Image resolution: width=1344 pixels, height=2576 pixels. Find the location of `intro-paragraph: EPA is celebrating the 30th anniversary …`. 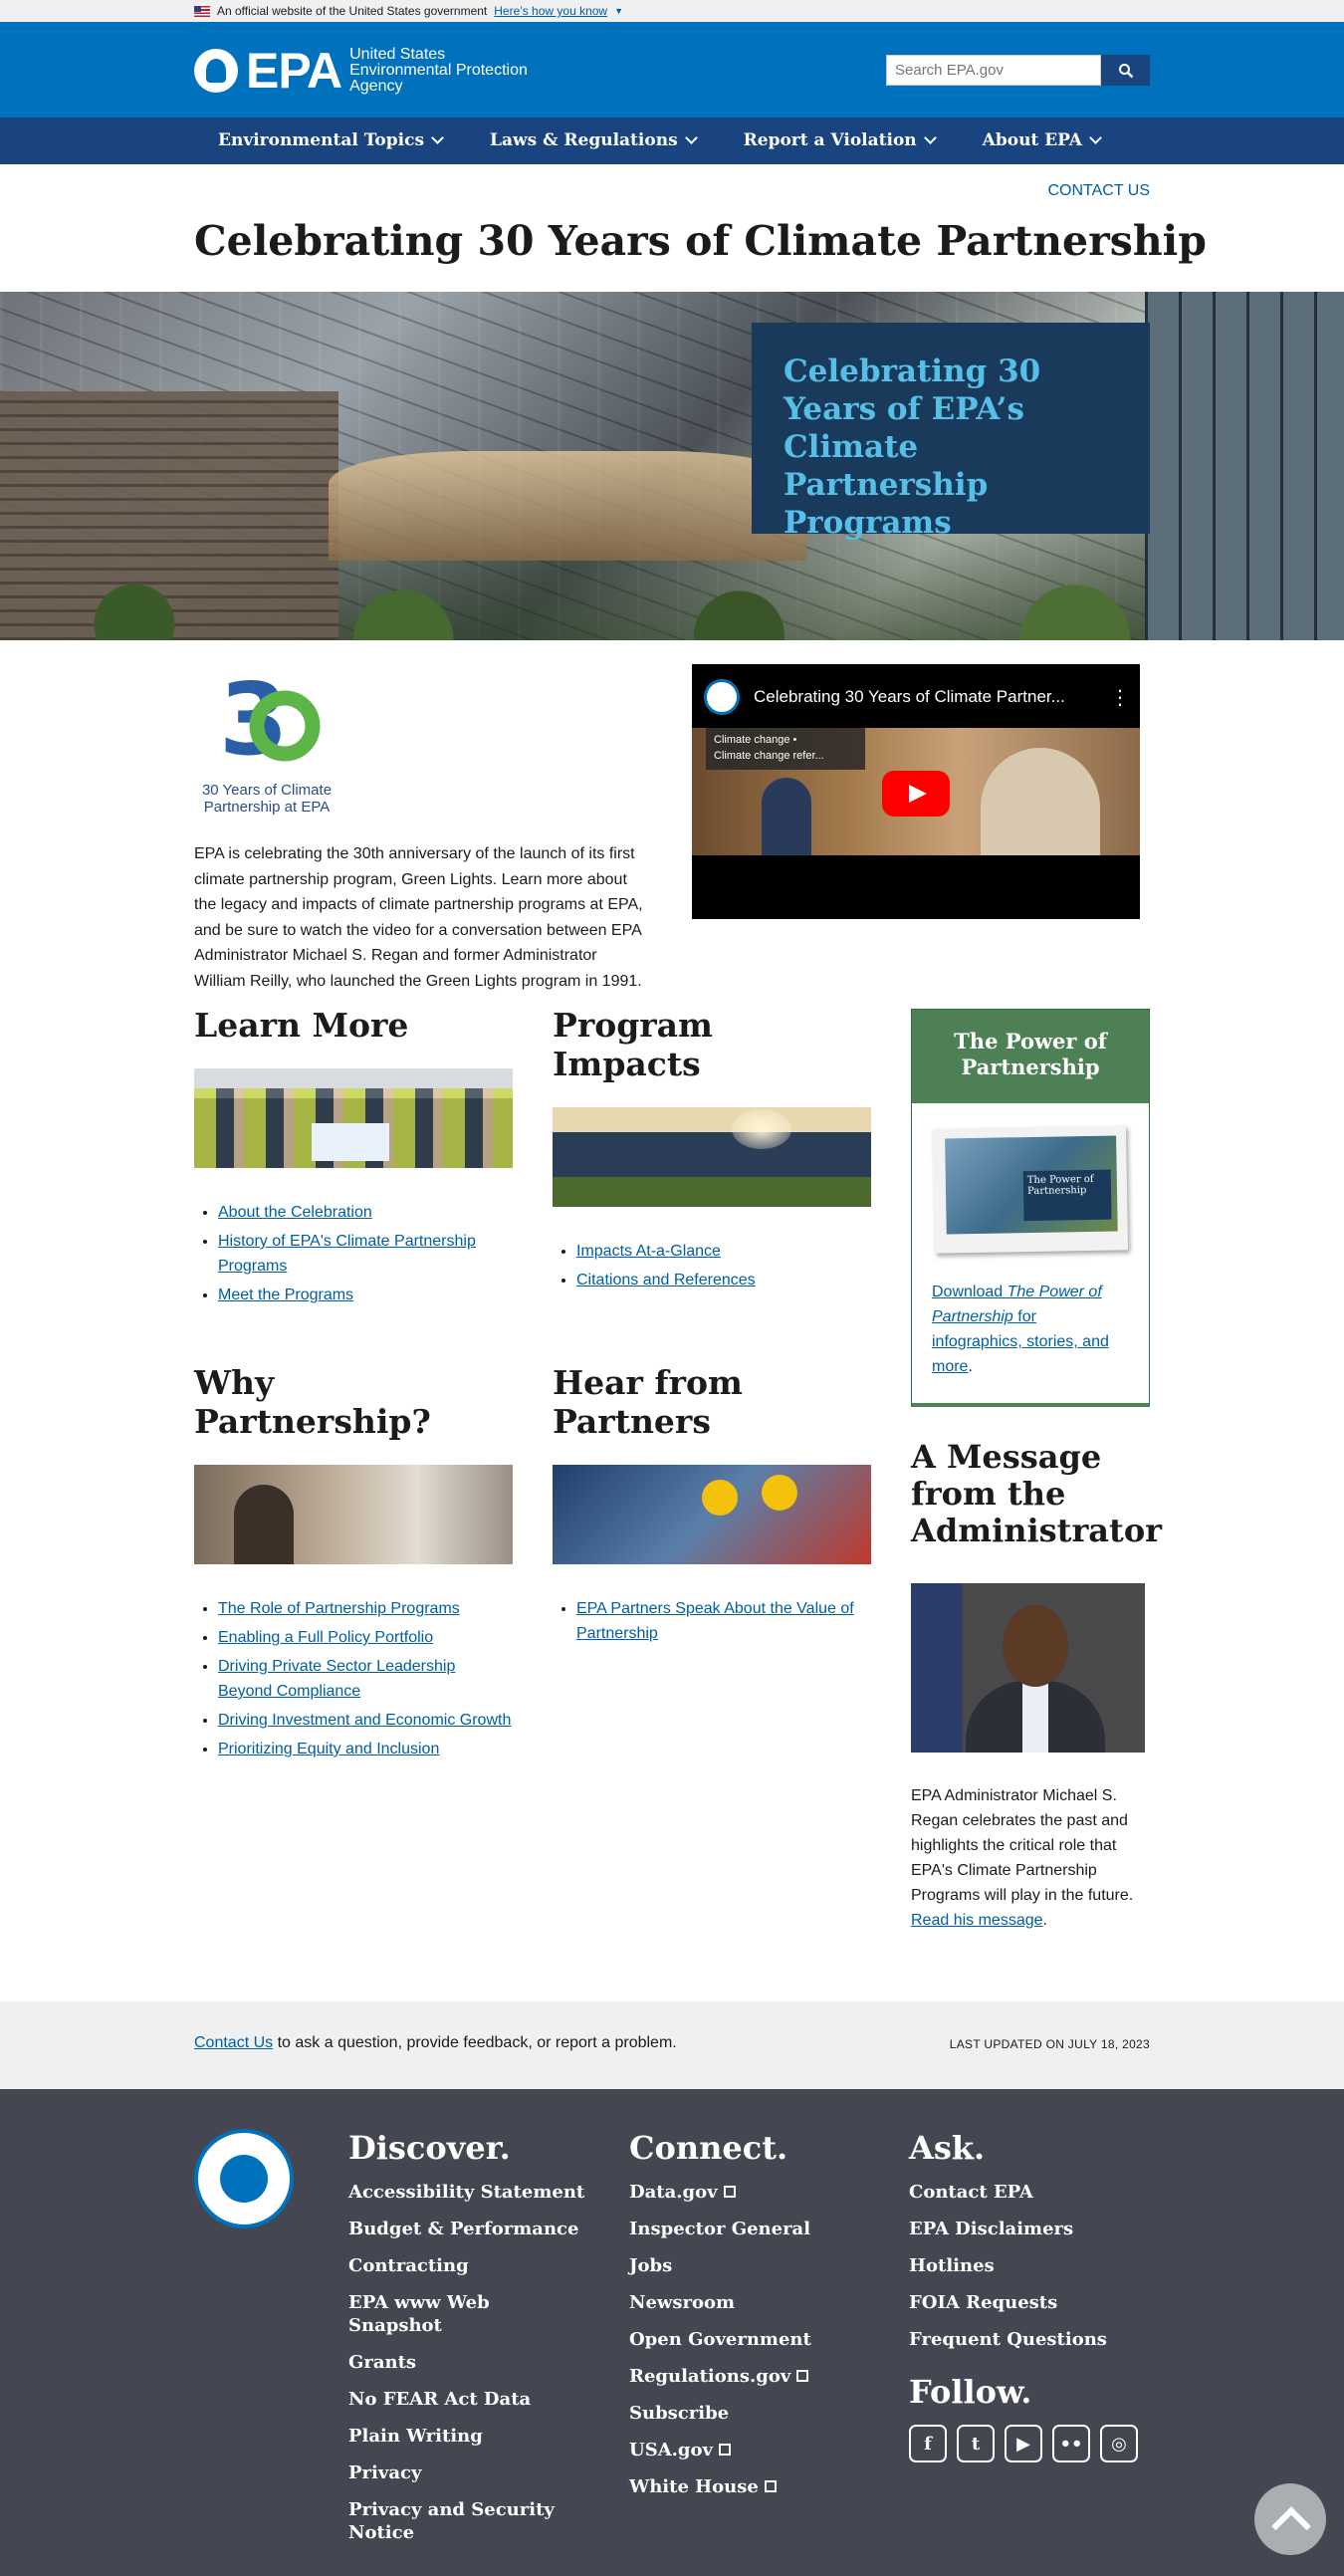

intro-paragraph: EPA is celebrating the 30th anniversary … is located at coordinates (418, 917).